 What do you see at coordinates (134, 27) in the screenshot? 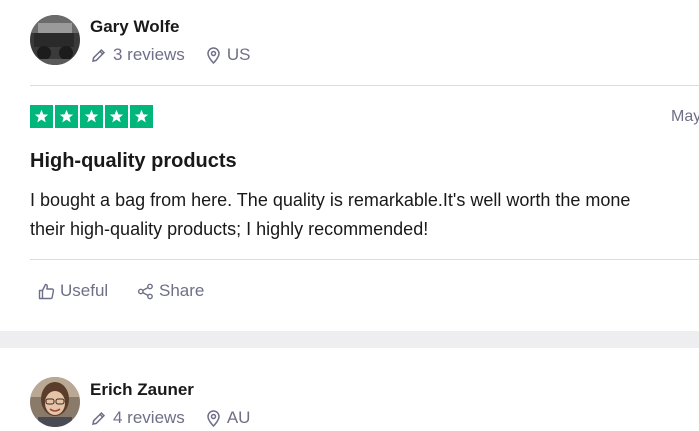
I see `reviewer-name: Gary Wolfe` at bounding box center [134, 27].